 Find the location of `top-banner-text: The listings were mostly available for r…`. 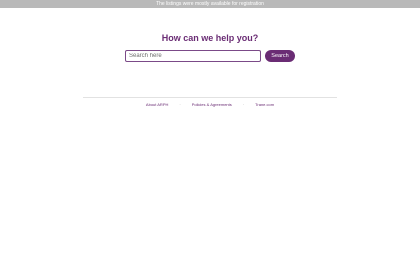

top-banner-text: The listings were mostly available for r… is located at coordinates (210, 4).